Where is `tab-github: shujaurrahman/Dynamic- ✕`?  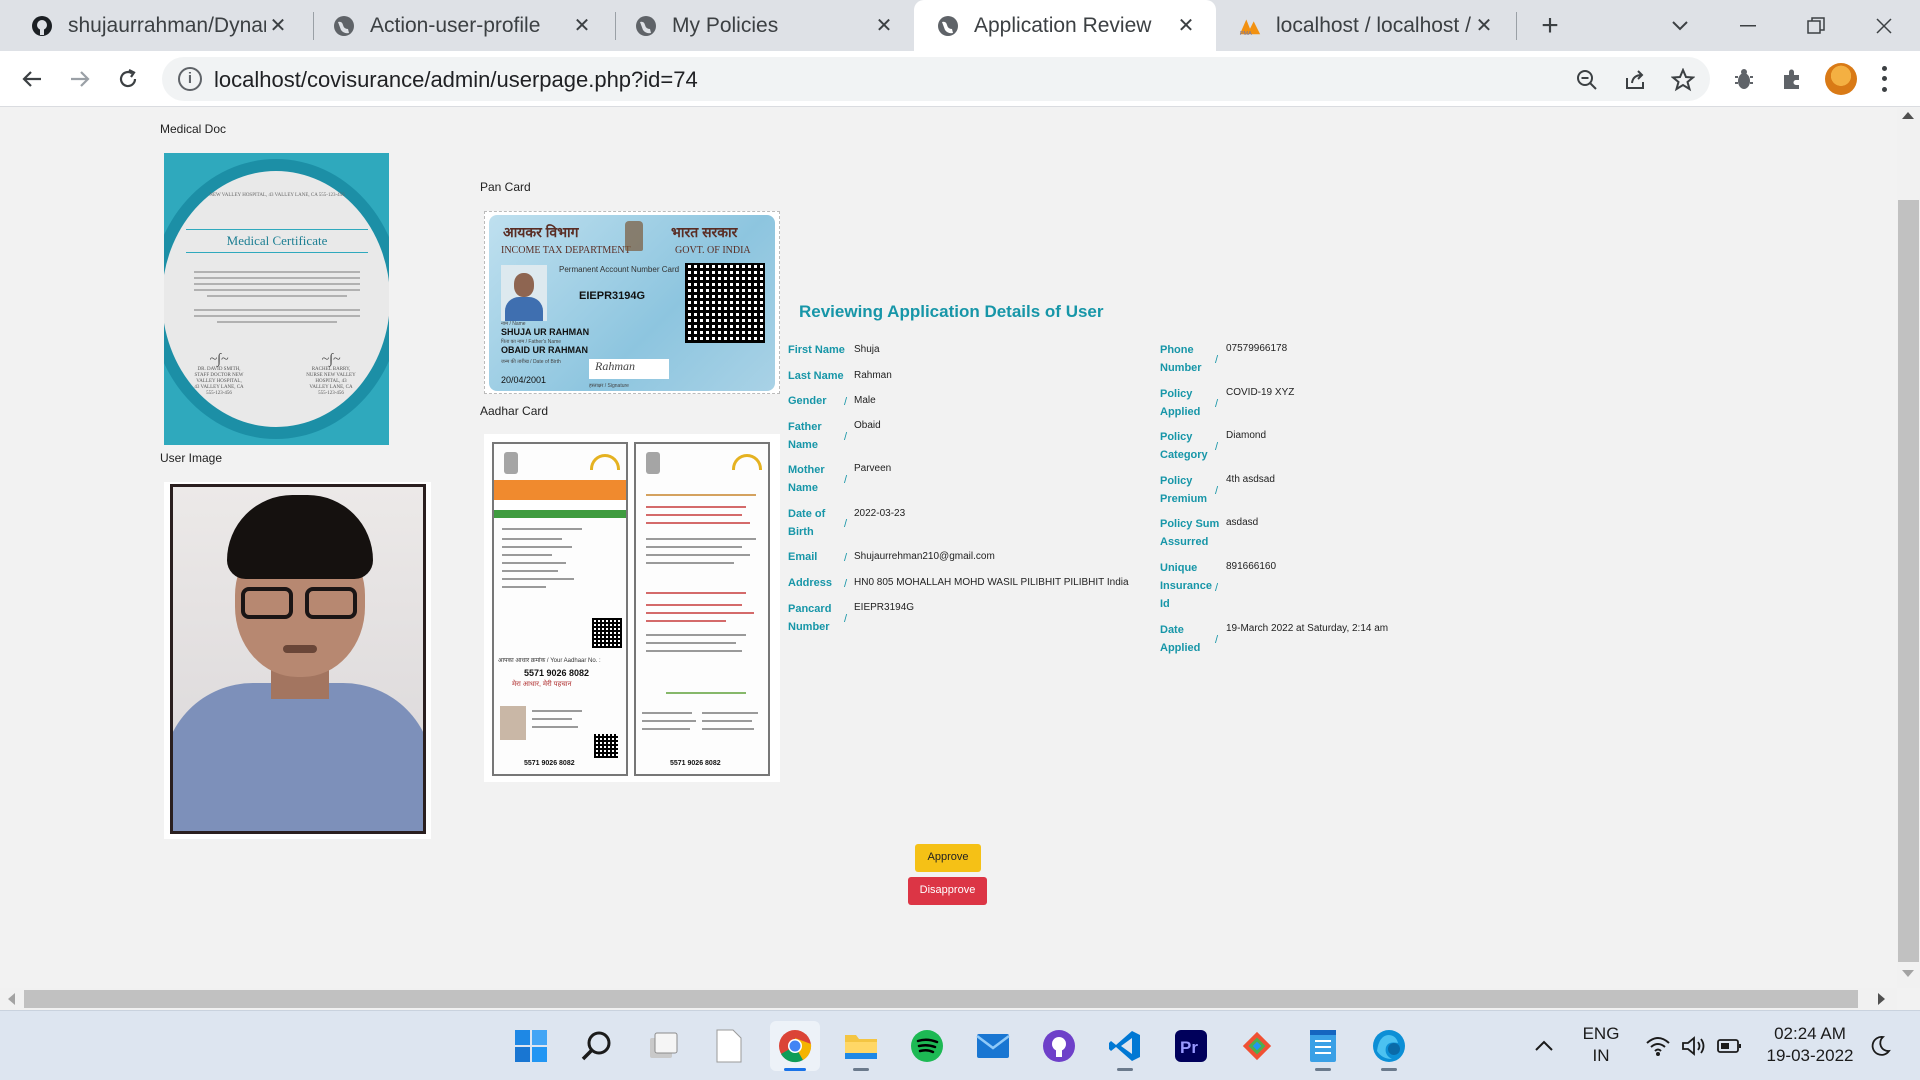 tab-github: shujaurrahman/Dynamic- ✕ is located at coordinates (158, 25).